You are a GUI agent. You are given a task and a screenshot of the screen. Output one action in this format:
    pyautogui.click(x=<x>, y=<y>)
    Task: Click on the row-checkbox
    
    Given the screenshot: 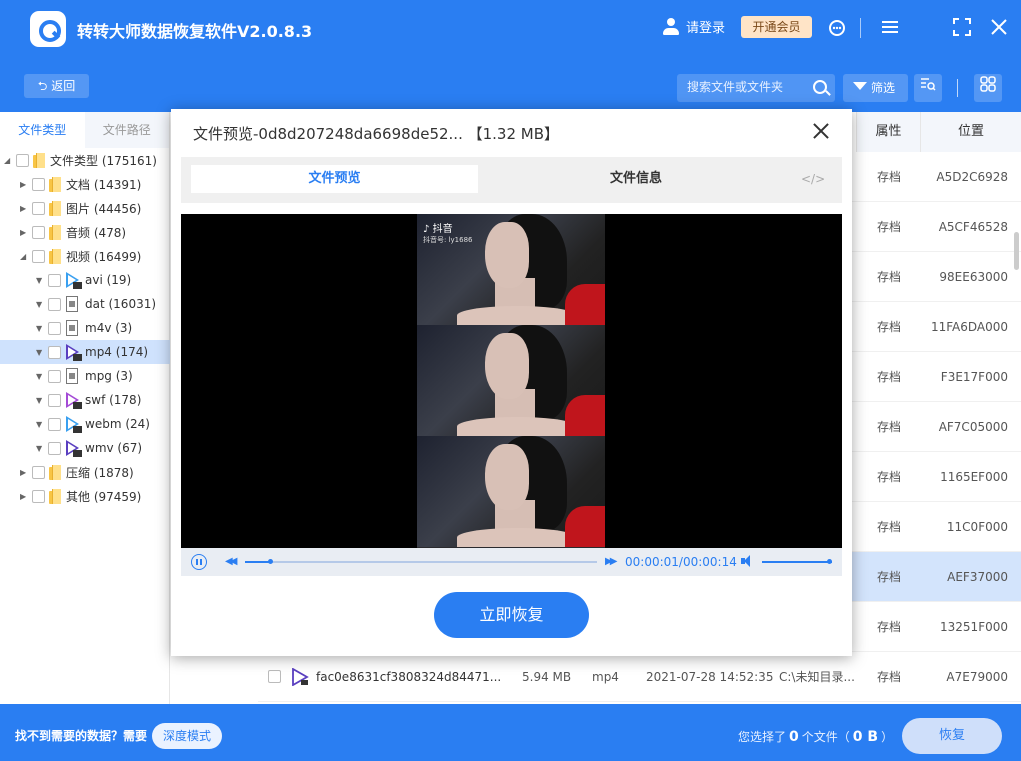 What is the action you would take?
    pyautogui.click(x=274, y=676)
    